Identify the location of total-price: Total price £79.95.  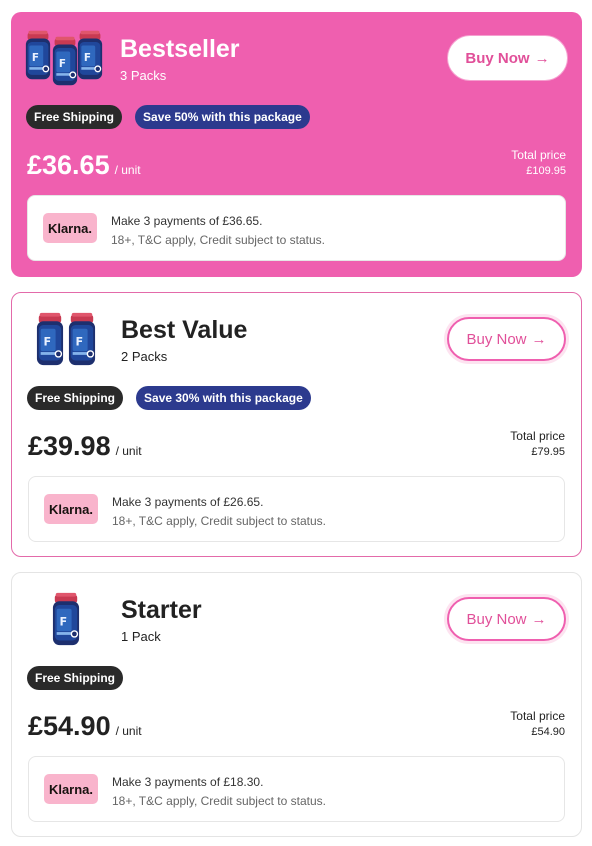
(537, 444).